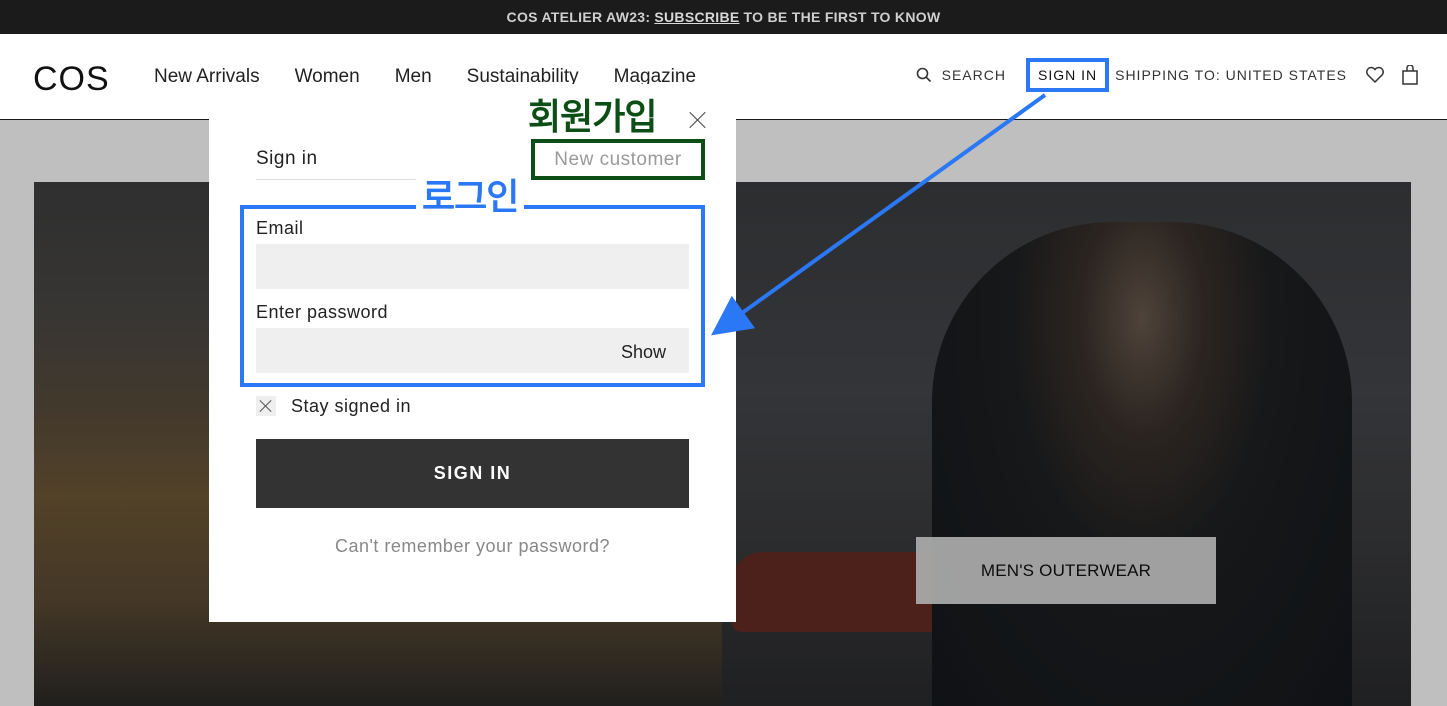  Describe the element at coordinates (1410, 75) in the screenshot. I see `bag-icon` at that location.